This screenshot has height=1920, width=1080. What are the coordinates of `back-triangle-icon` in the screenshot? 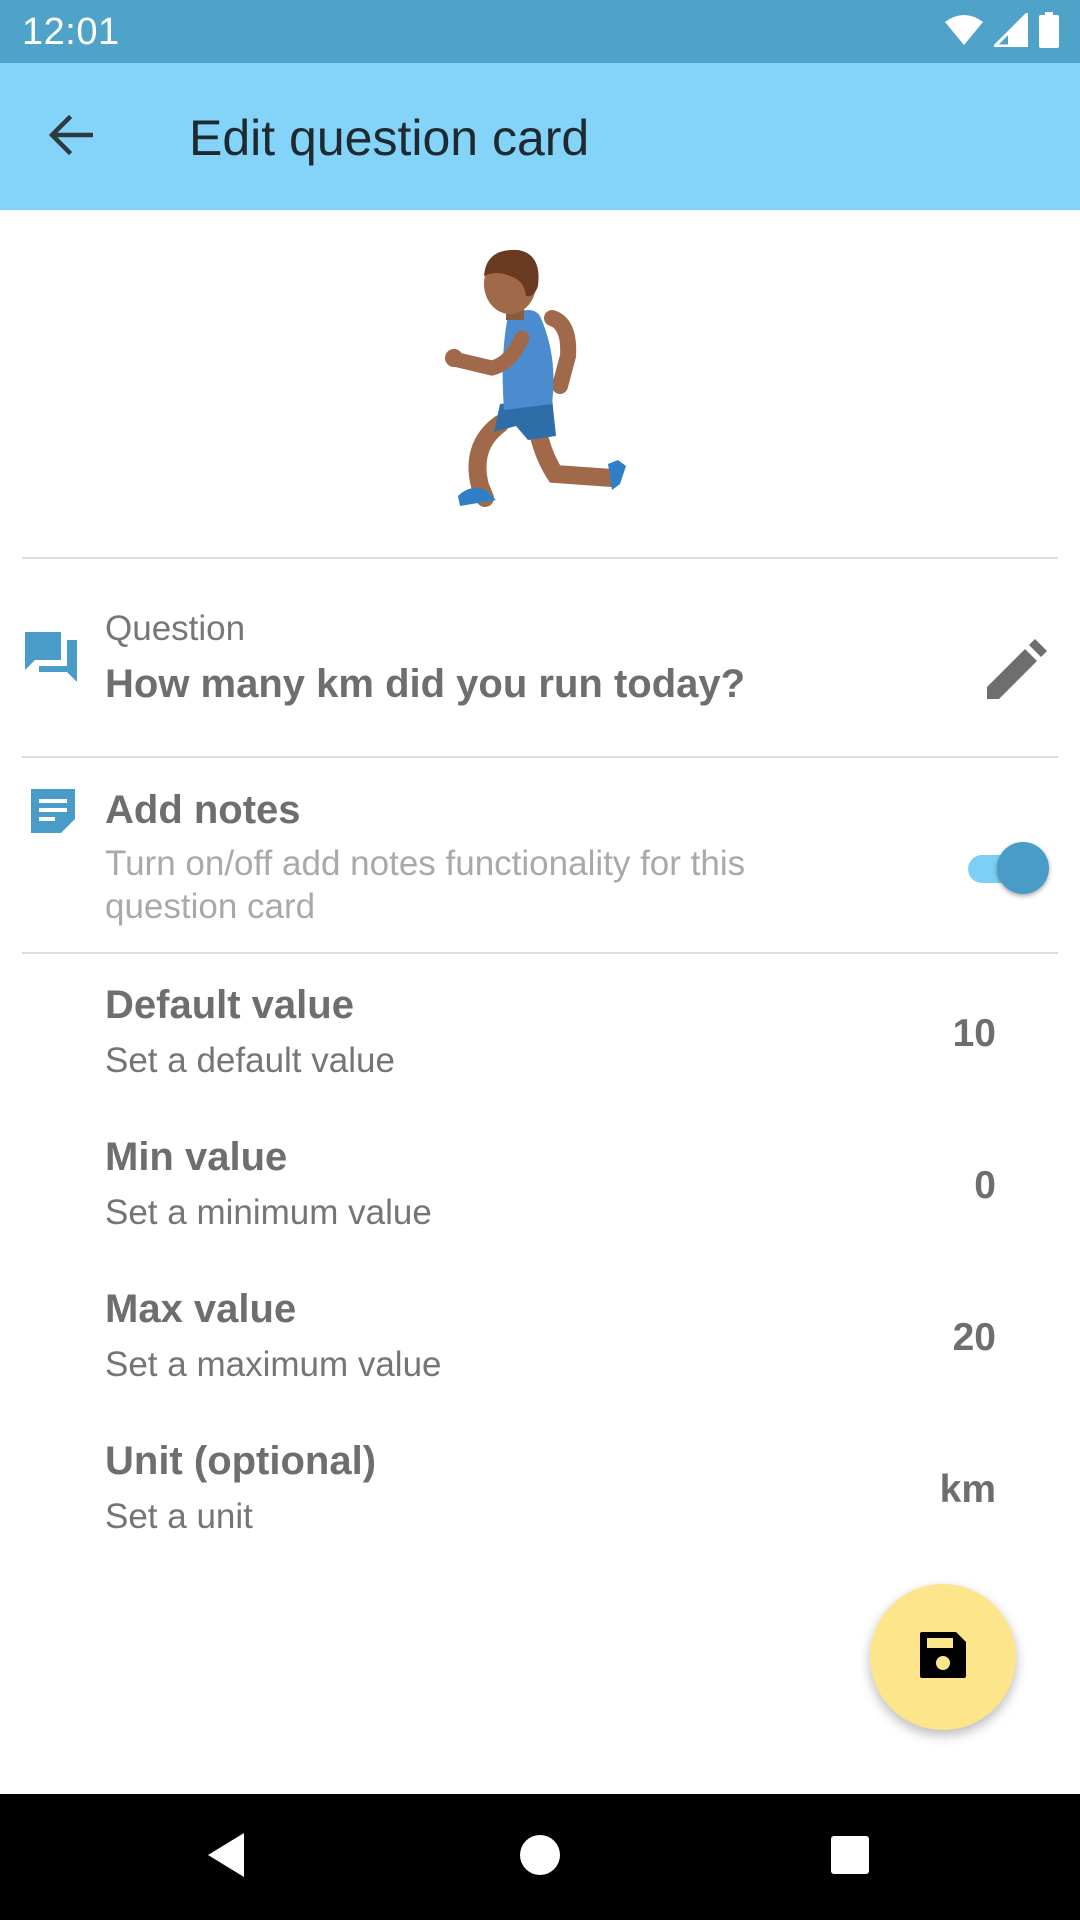 It's located at (226, 1857).